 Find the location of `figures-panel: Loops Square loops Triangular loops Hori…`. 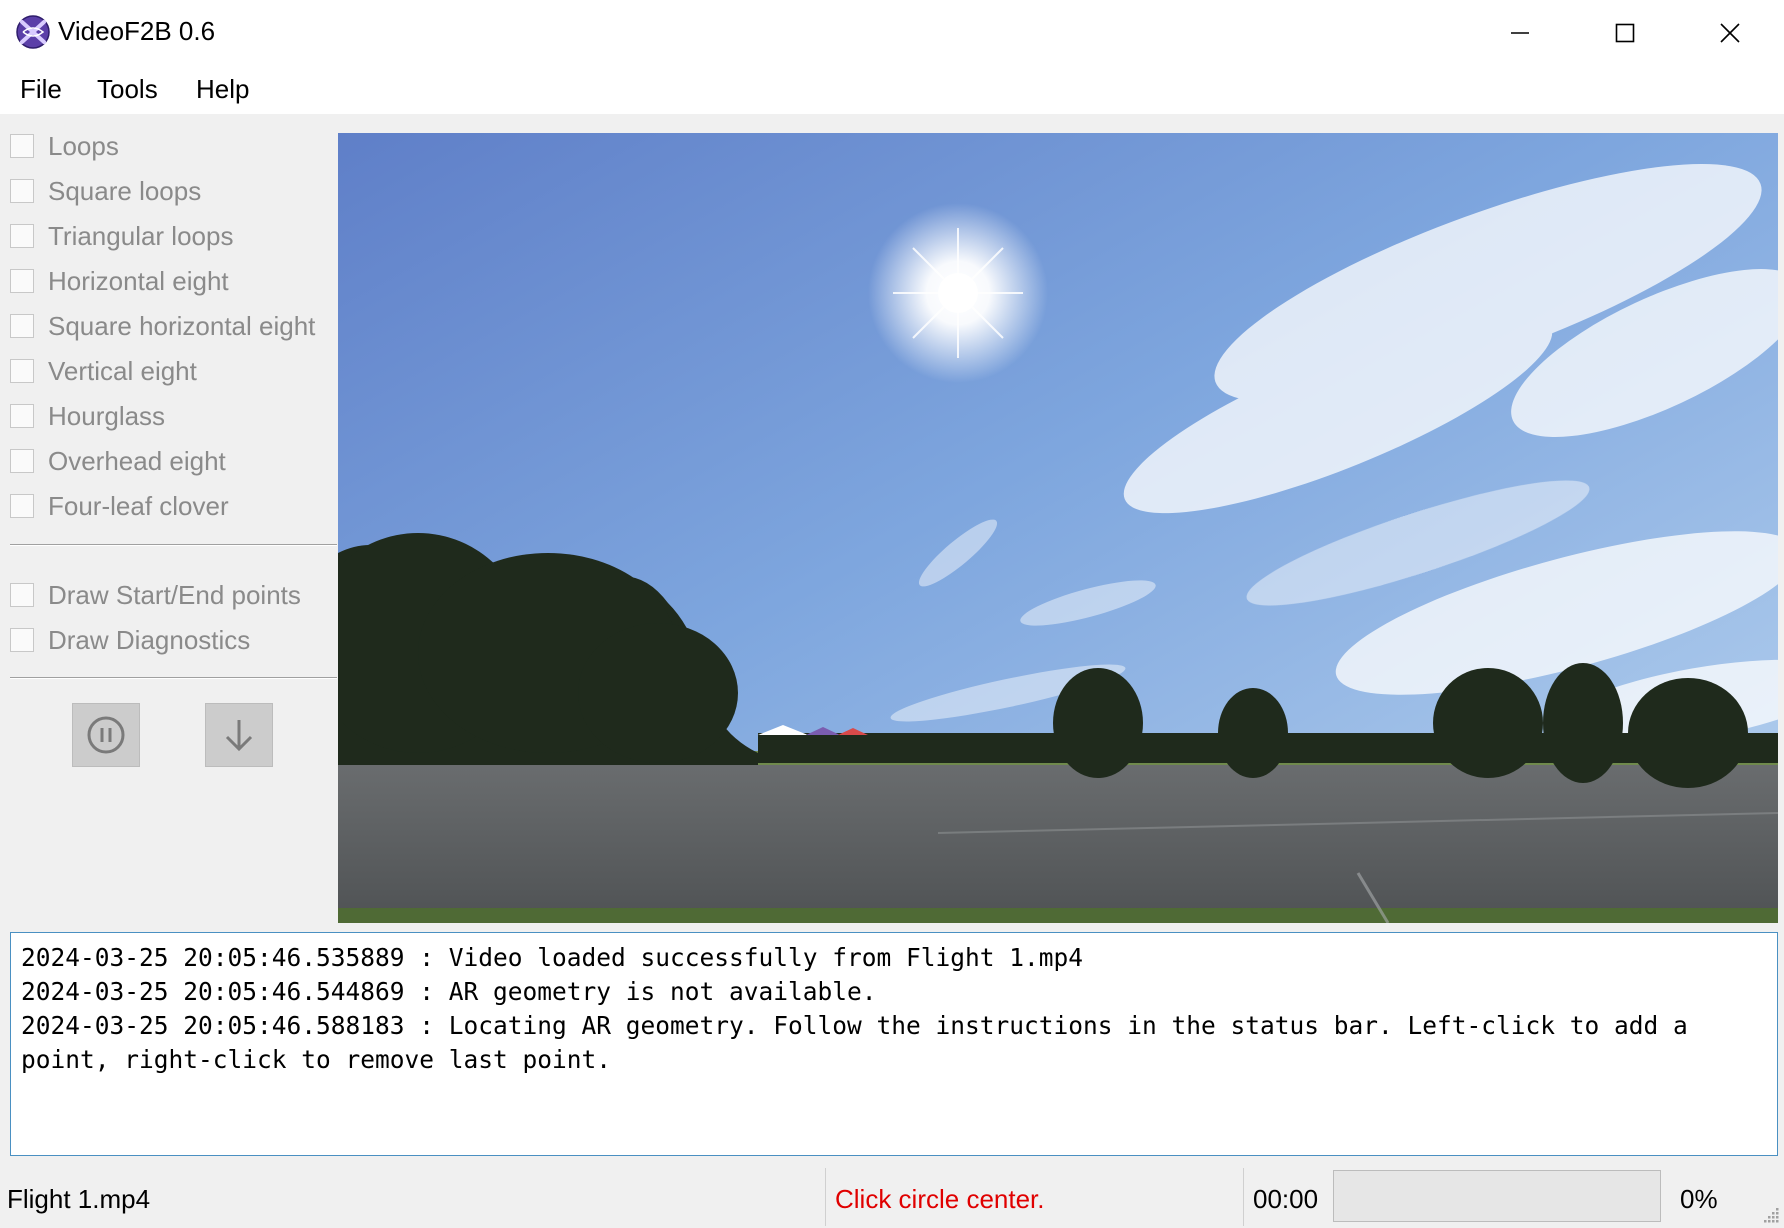

figures-panel: Loops Square loops Triangular loops Hori… is located at coordinates (168, 519).